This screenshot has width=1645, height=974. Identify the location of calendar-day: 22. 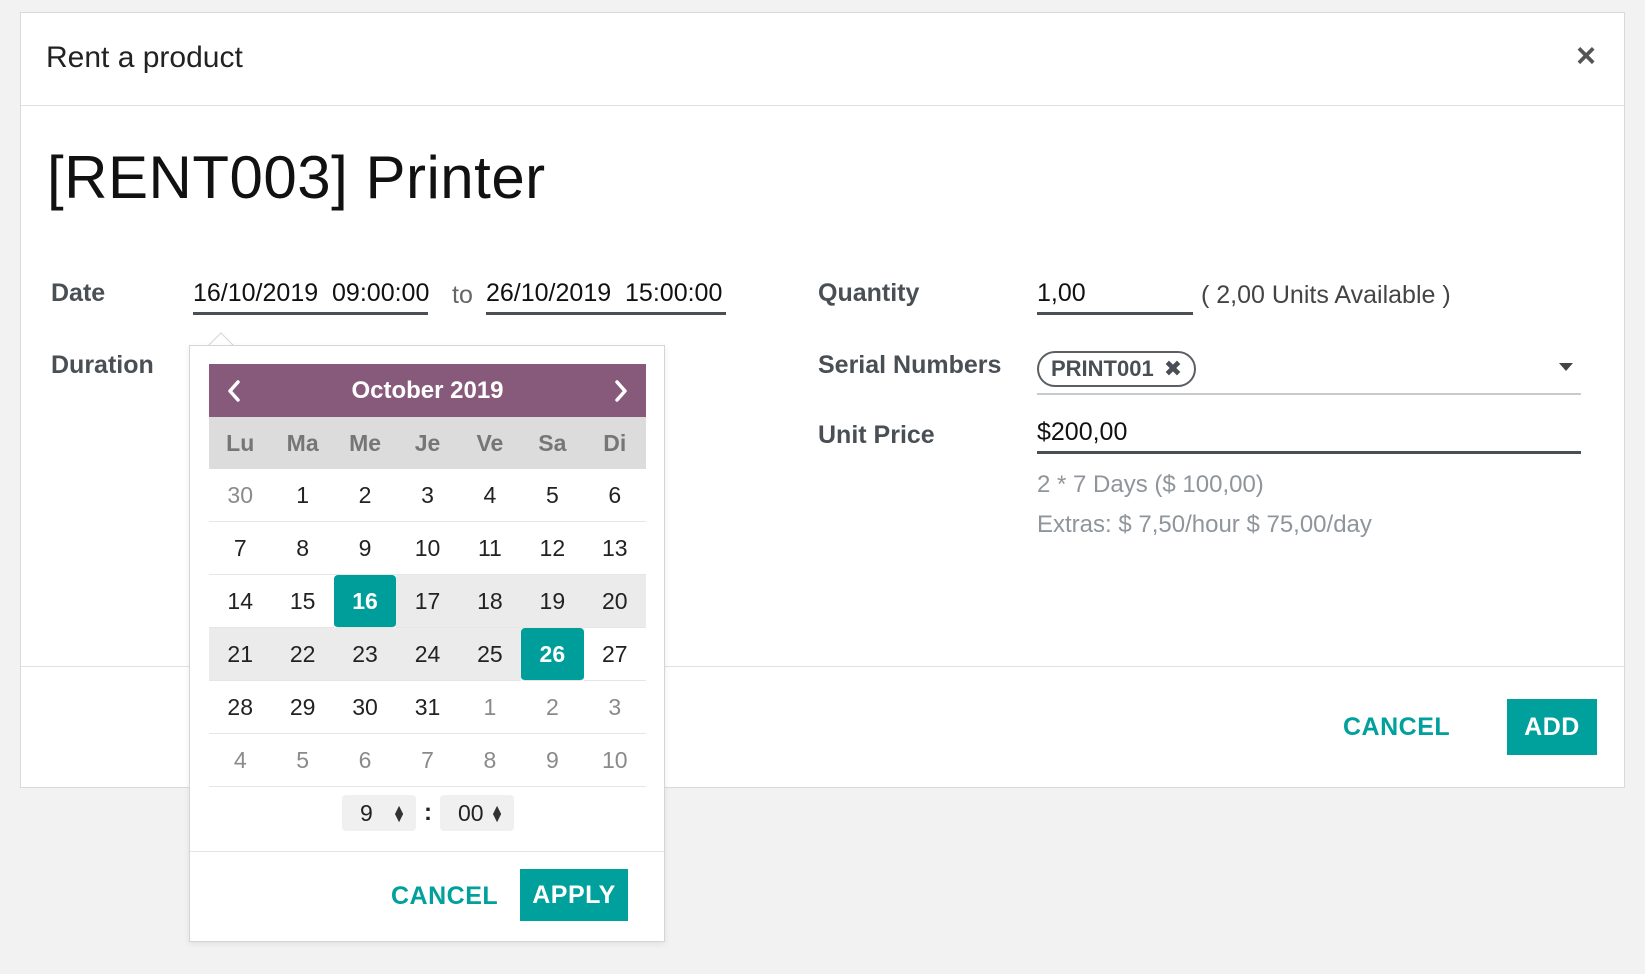
(302, 654).